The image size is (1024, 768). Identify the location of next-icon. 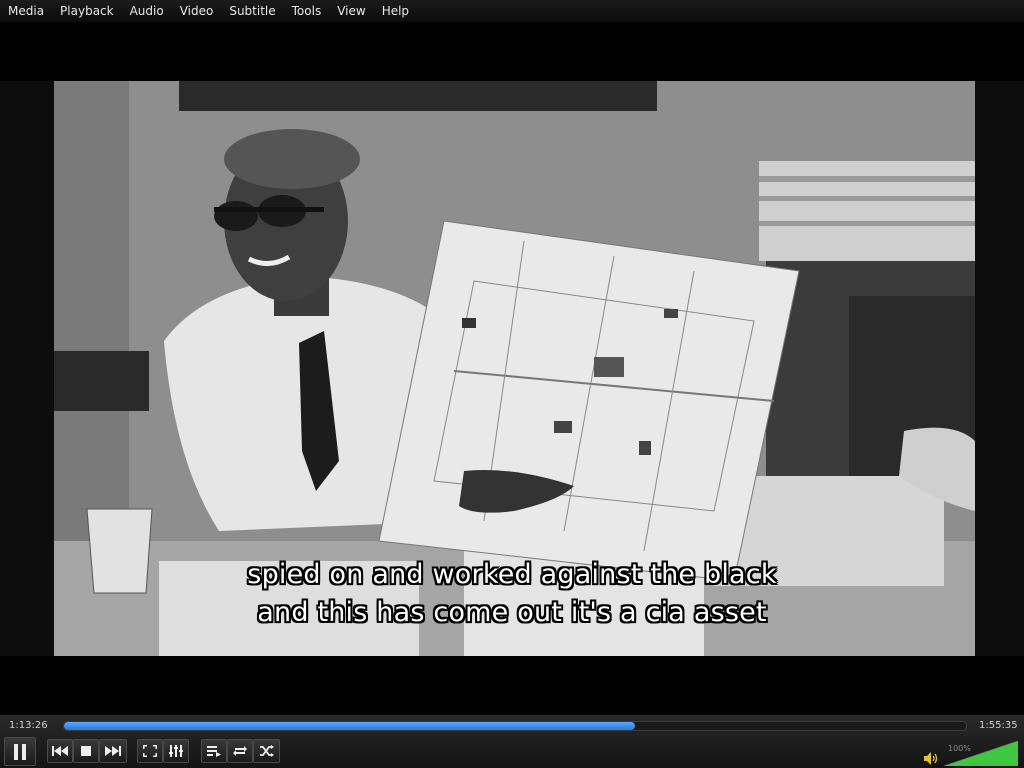
(113, 751).